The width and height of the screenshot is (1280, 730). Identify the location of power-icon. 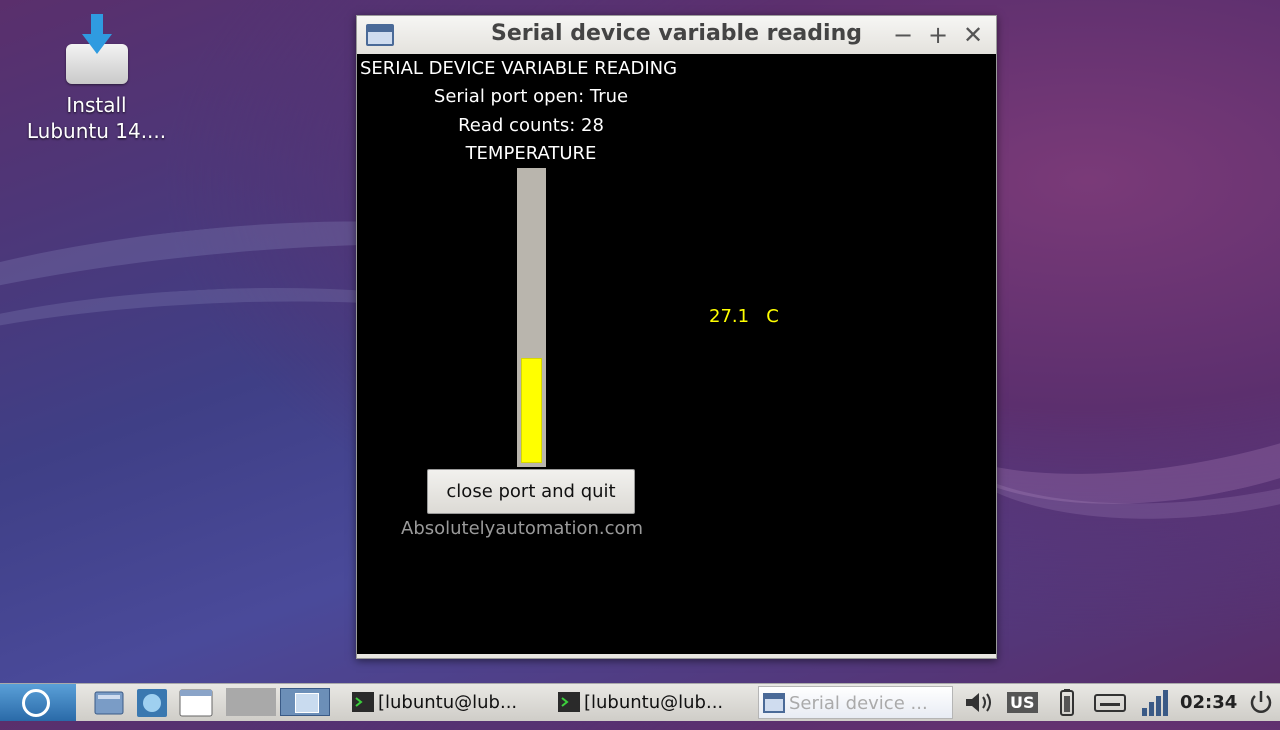
(1261, 702).